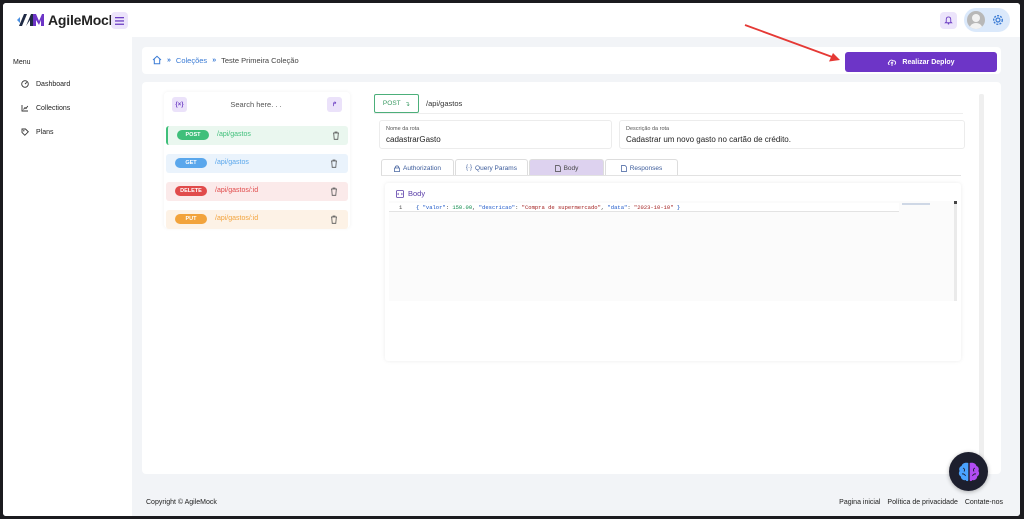 This screenshot has height=519, width=1024. What do you see at coordinates (391, 103) in the screenshot?
I see `method-select-value: POST` at bounding box center [391, 103].